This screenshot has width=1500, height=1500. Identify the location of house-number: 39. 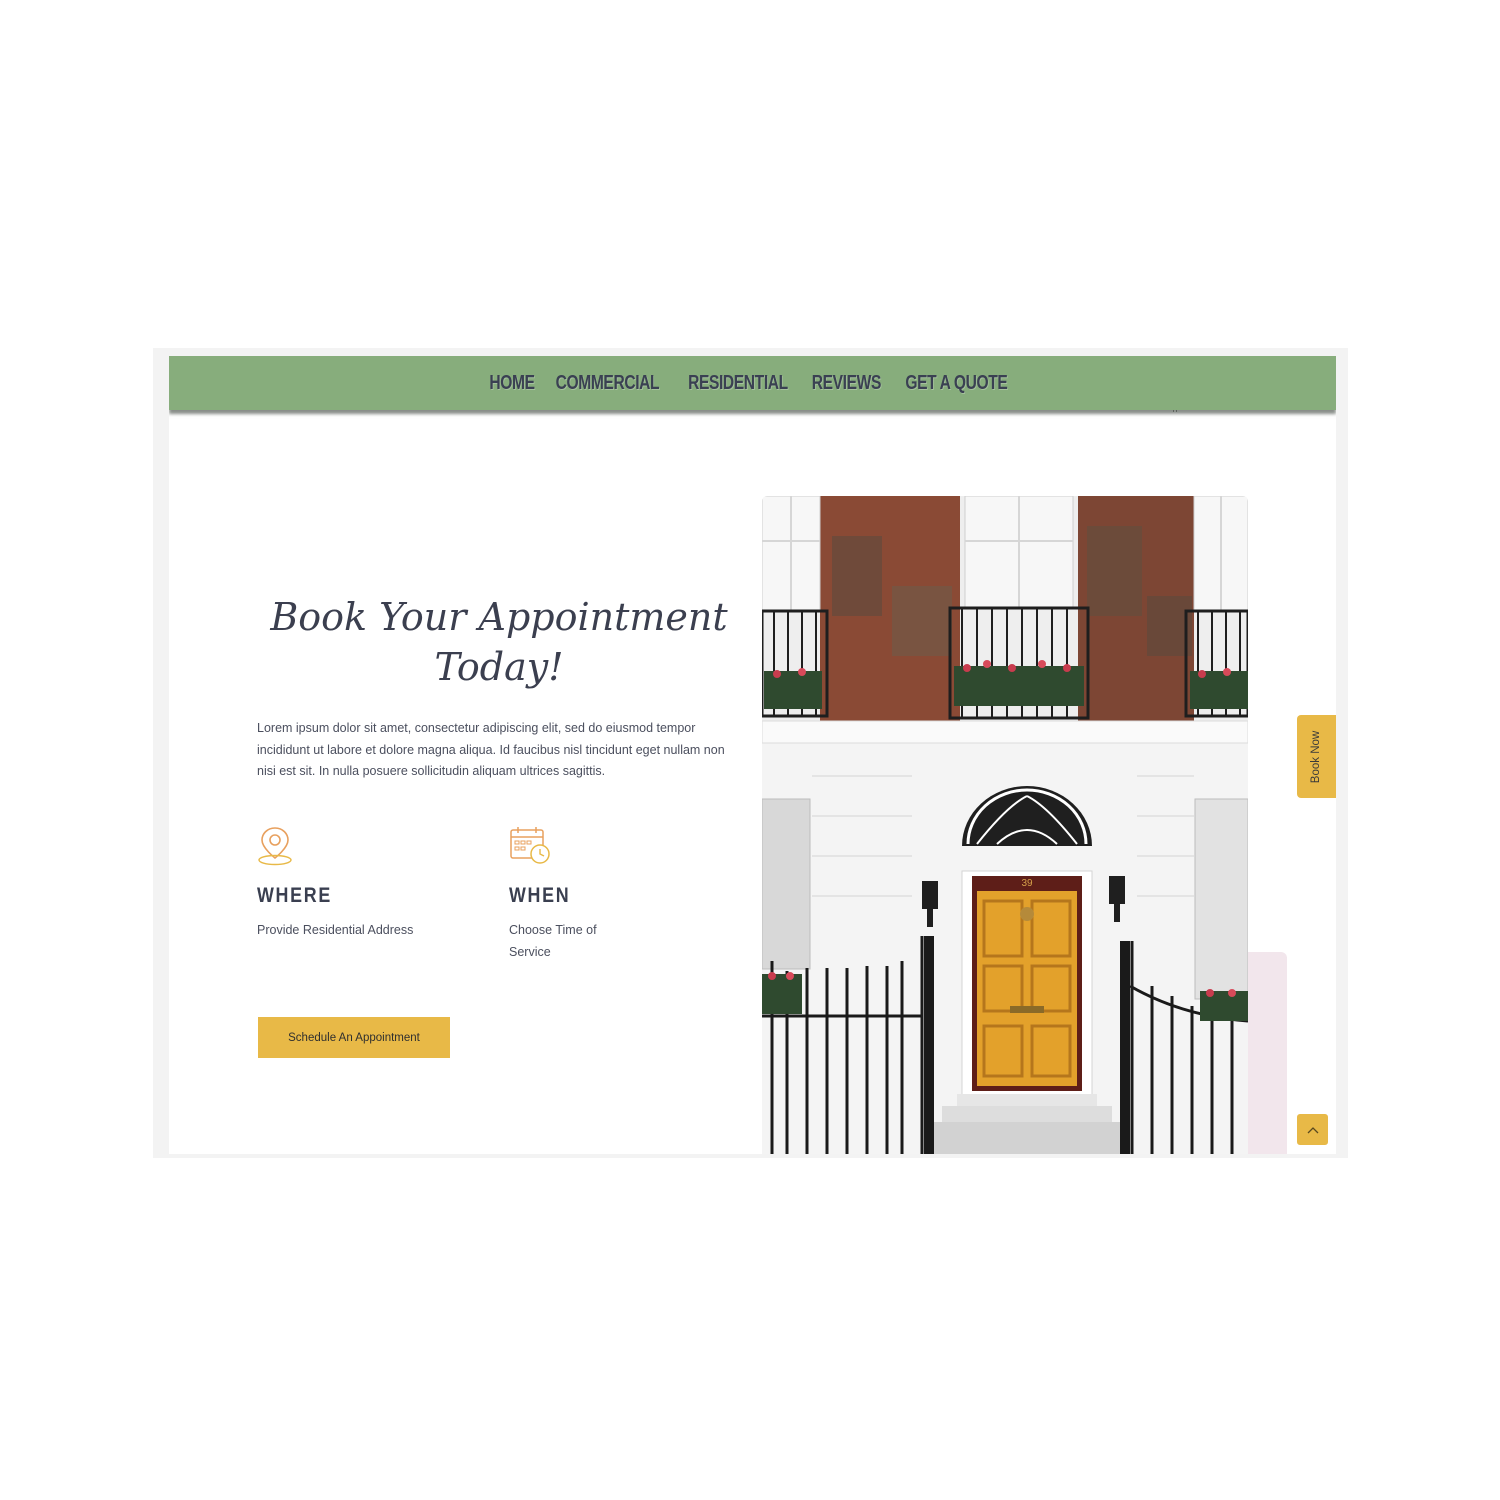
(1027, 883).